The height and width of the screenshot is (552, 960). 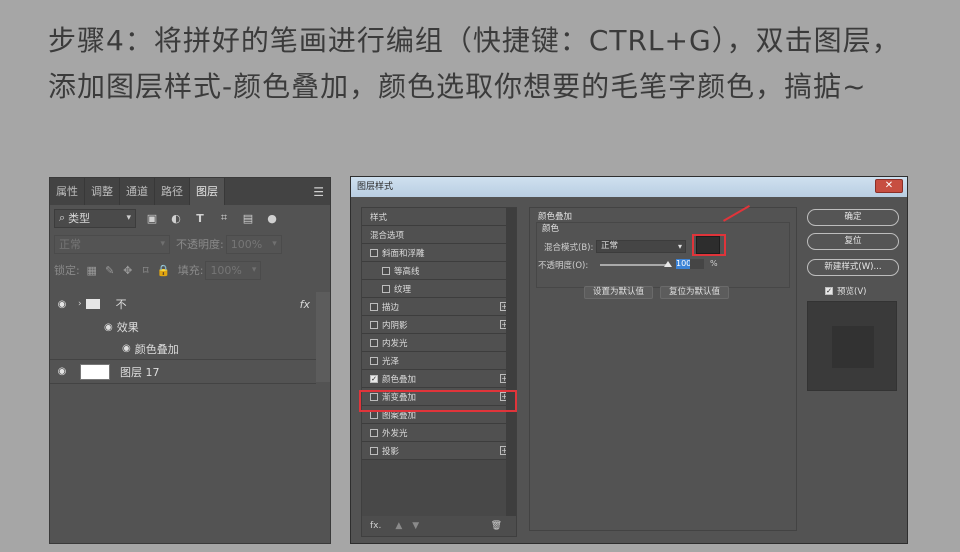 What do you see at coordinates (248, 218) in the screenshot?
I see `smart-object-filter-icon: ▤` at bounding box center [248, 218].